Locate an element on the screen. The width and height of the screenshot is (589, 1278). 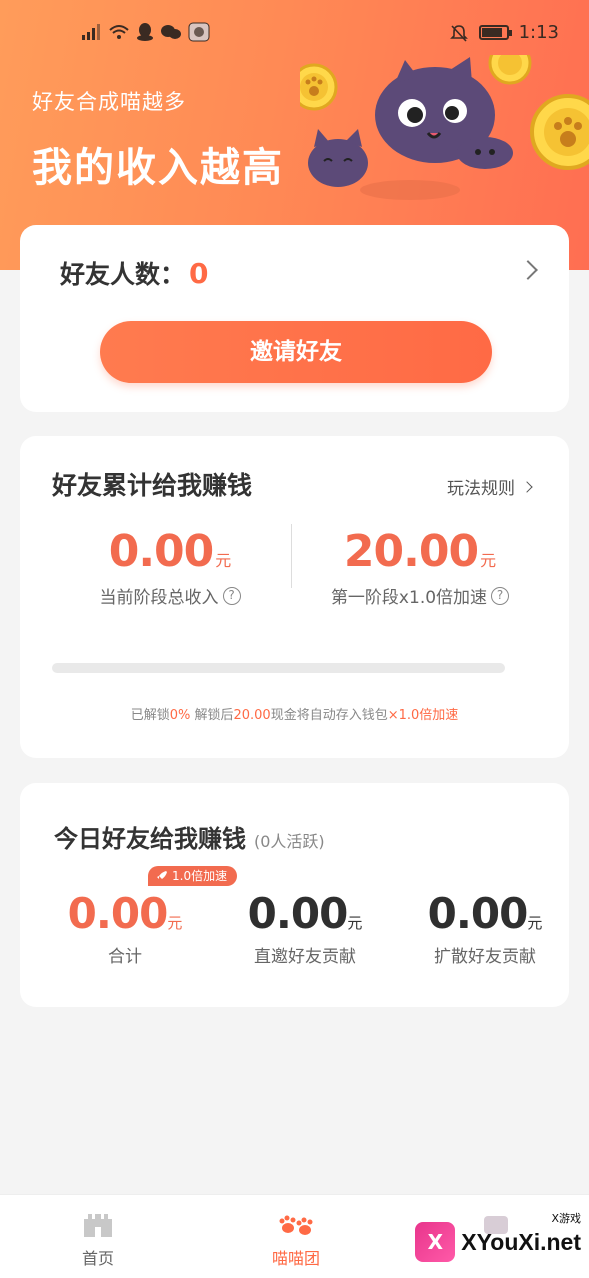
stage-target-stat: 20.00 元 第一阶段x1.0倍加速 ? is located at coordinates (420, 567).